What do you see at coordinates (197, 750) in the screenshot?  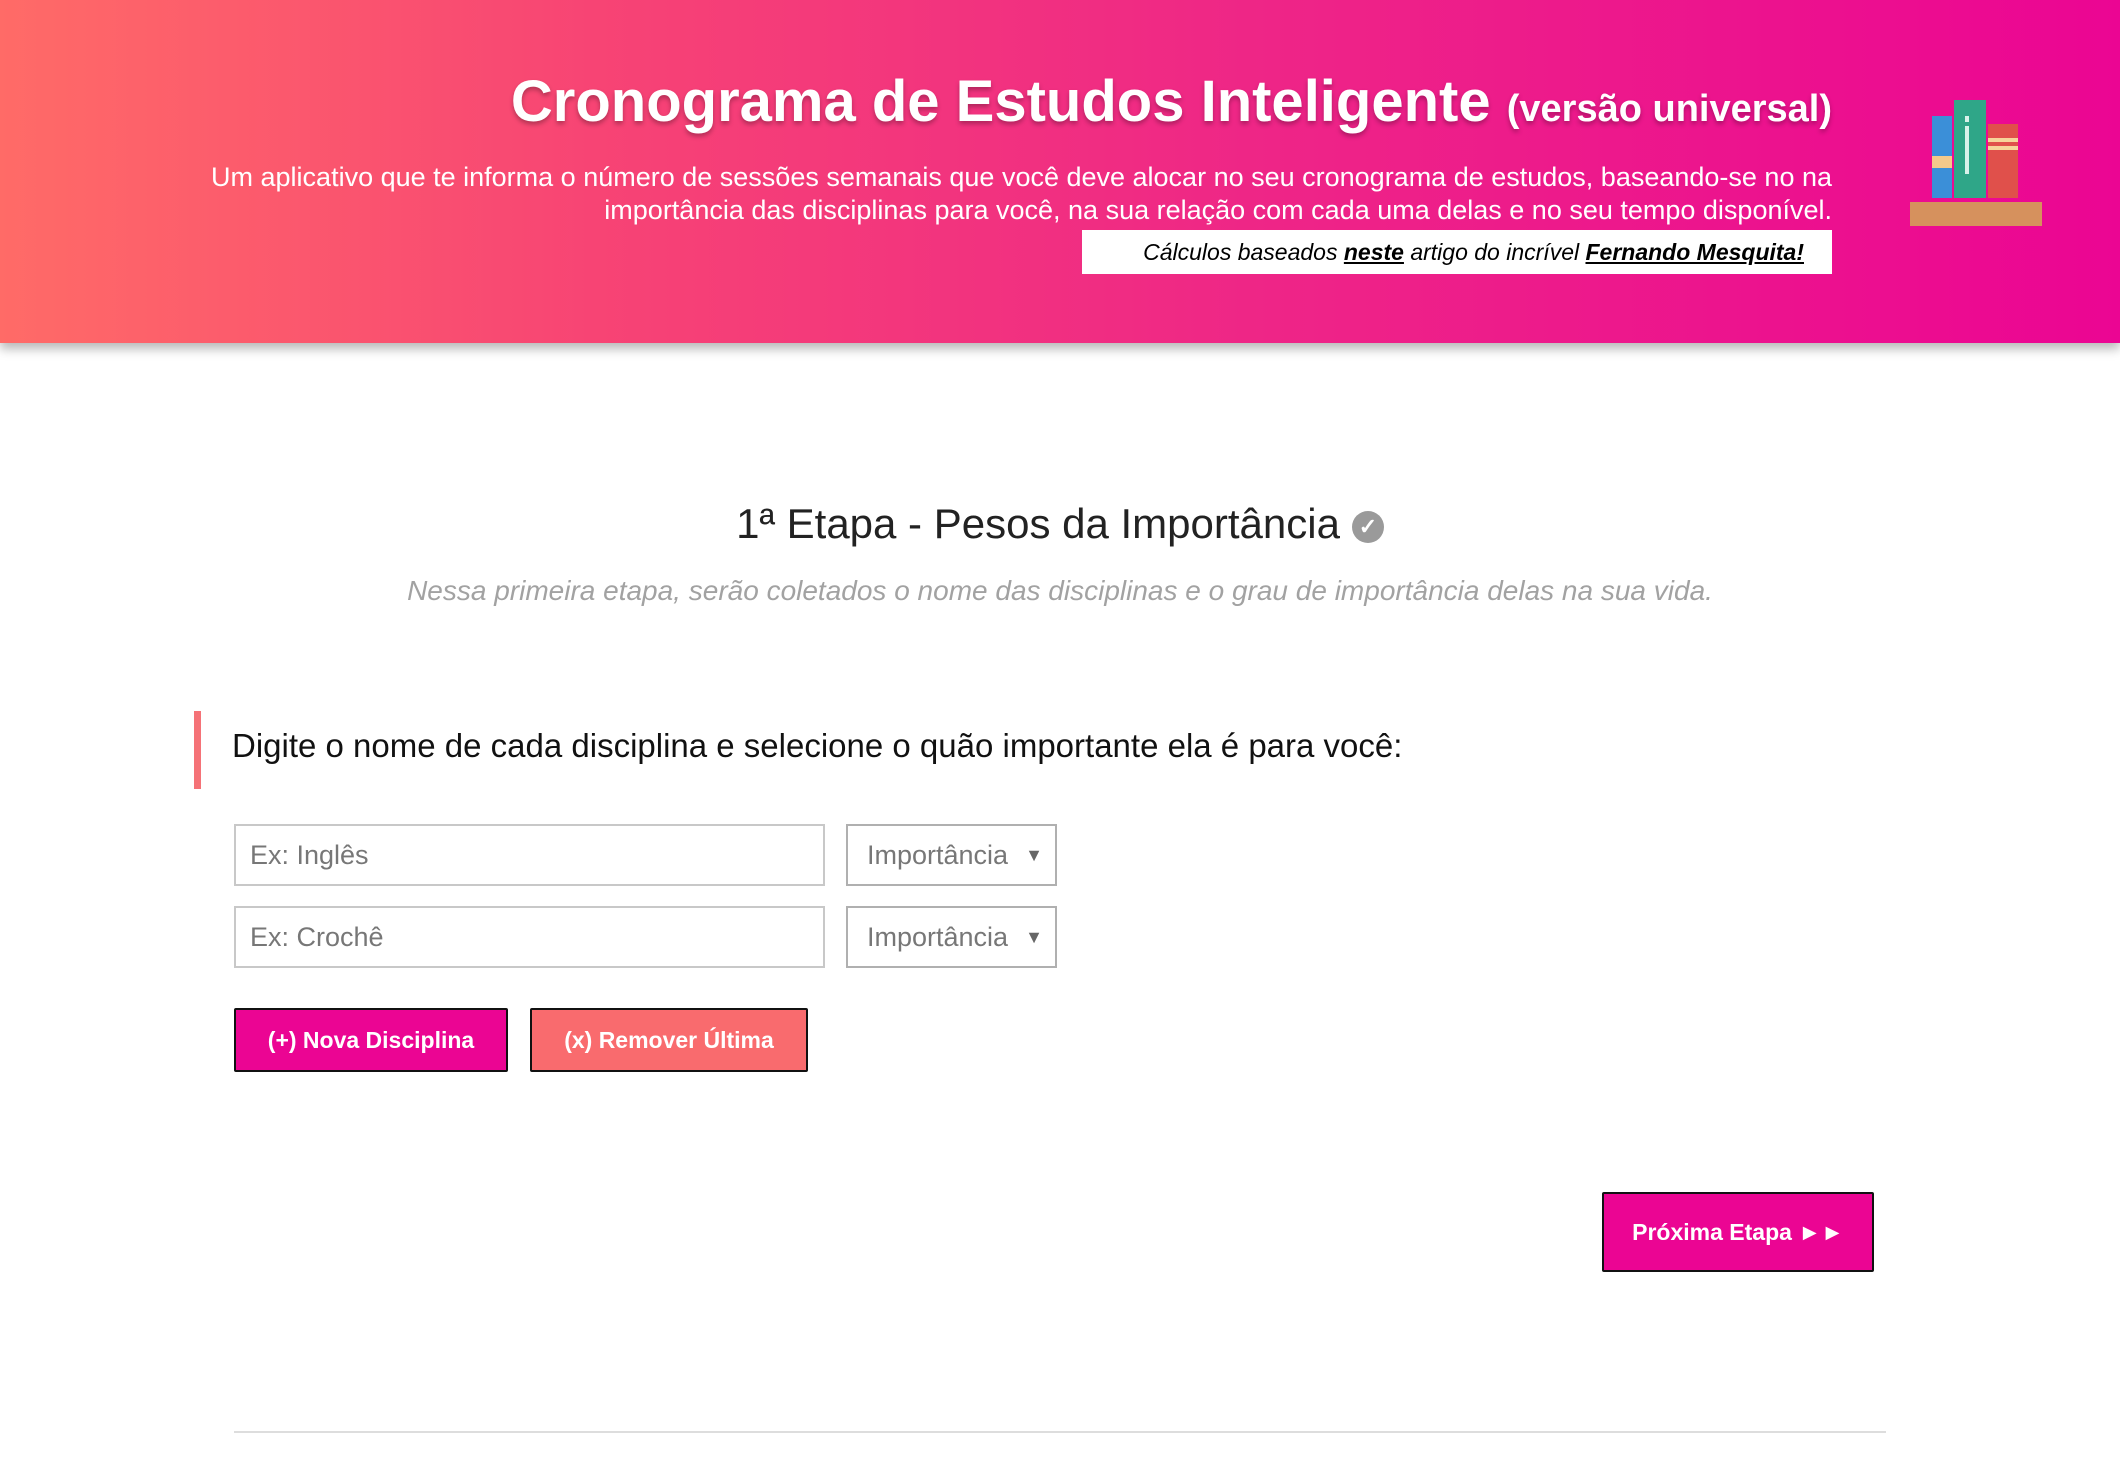 I see `instruction-accent-bar` at bounding box center [197, 750].